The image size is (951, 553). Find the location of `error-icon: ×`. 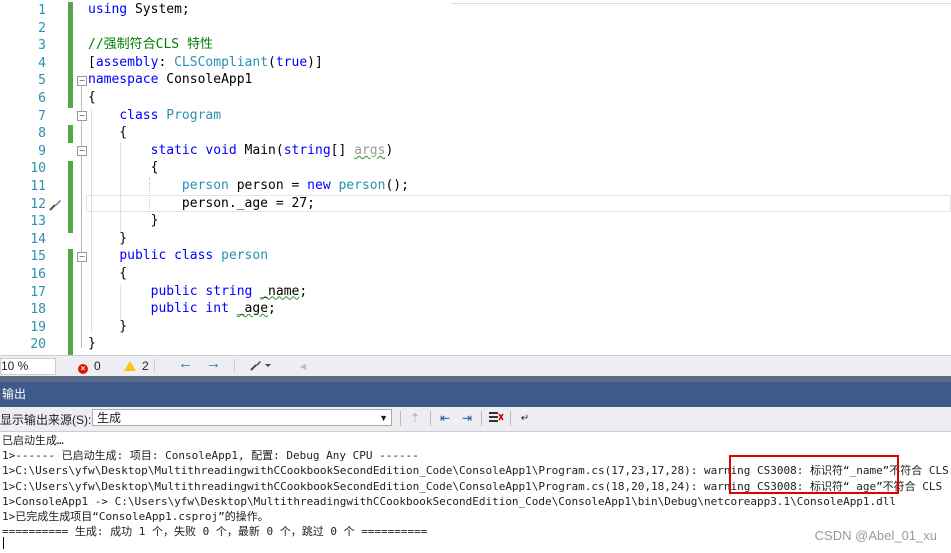

error-icon: × is located at coordinates (83, 369).